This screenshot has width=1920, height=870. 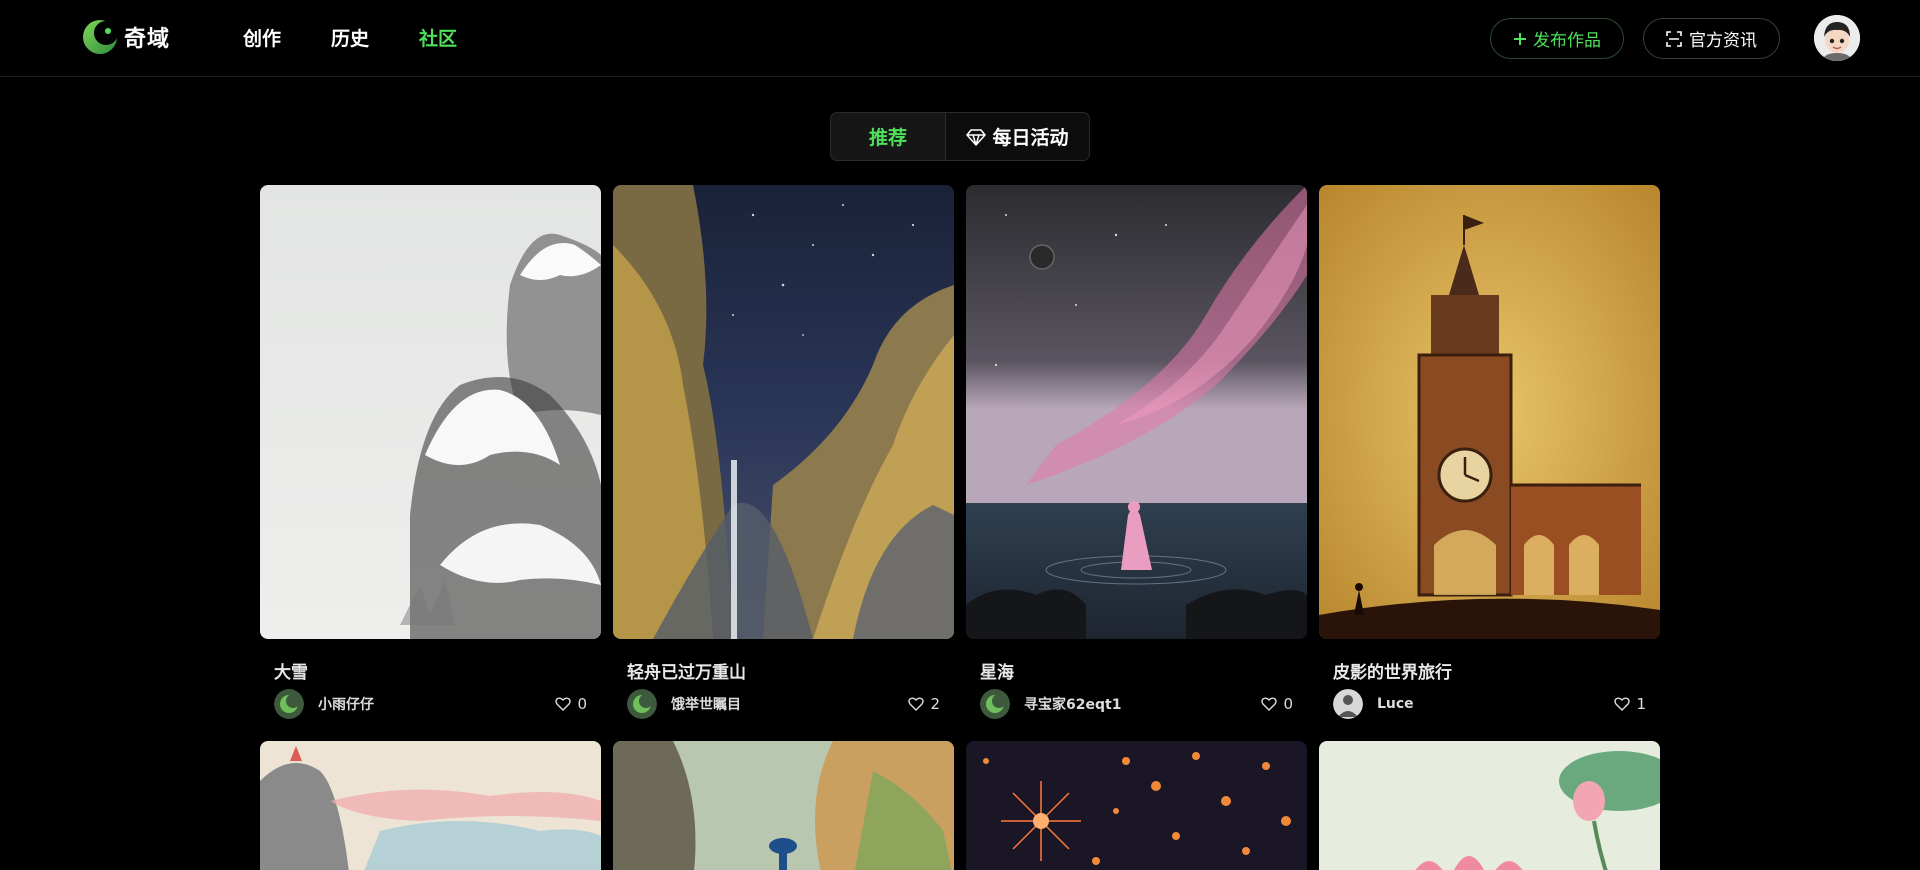 What do you see at coordinates (1392, 670) in the screenshot?
I see `artwork-title: 皮影的世界旅行` at bounding box center [1392, 670].